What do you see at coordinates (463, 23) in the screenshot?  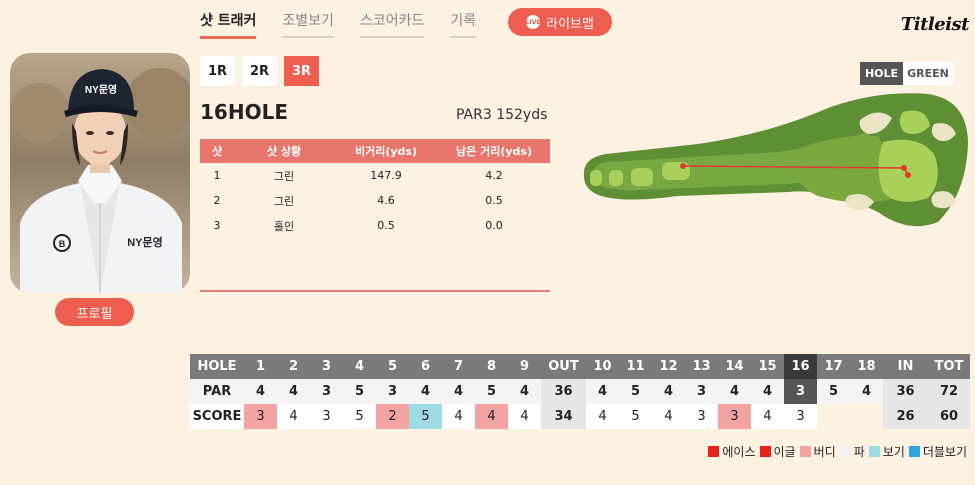 I see `tab-records: 기록` at bounding box center [463, 23].